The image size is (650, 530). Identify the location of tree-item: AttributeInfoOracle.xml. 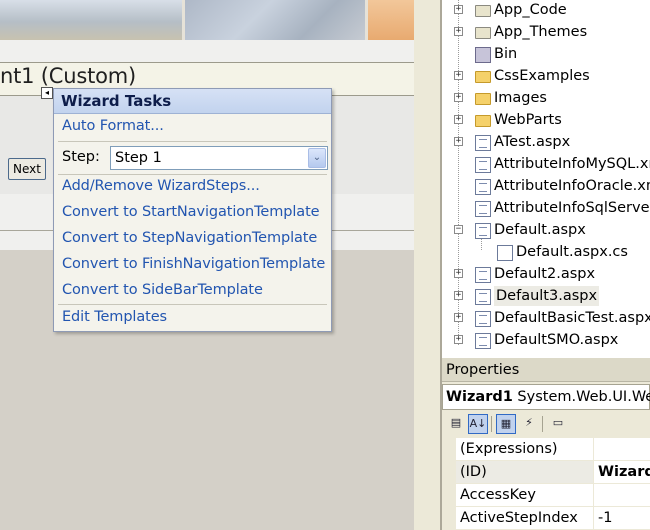
(546, 187).